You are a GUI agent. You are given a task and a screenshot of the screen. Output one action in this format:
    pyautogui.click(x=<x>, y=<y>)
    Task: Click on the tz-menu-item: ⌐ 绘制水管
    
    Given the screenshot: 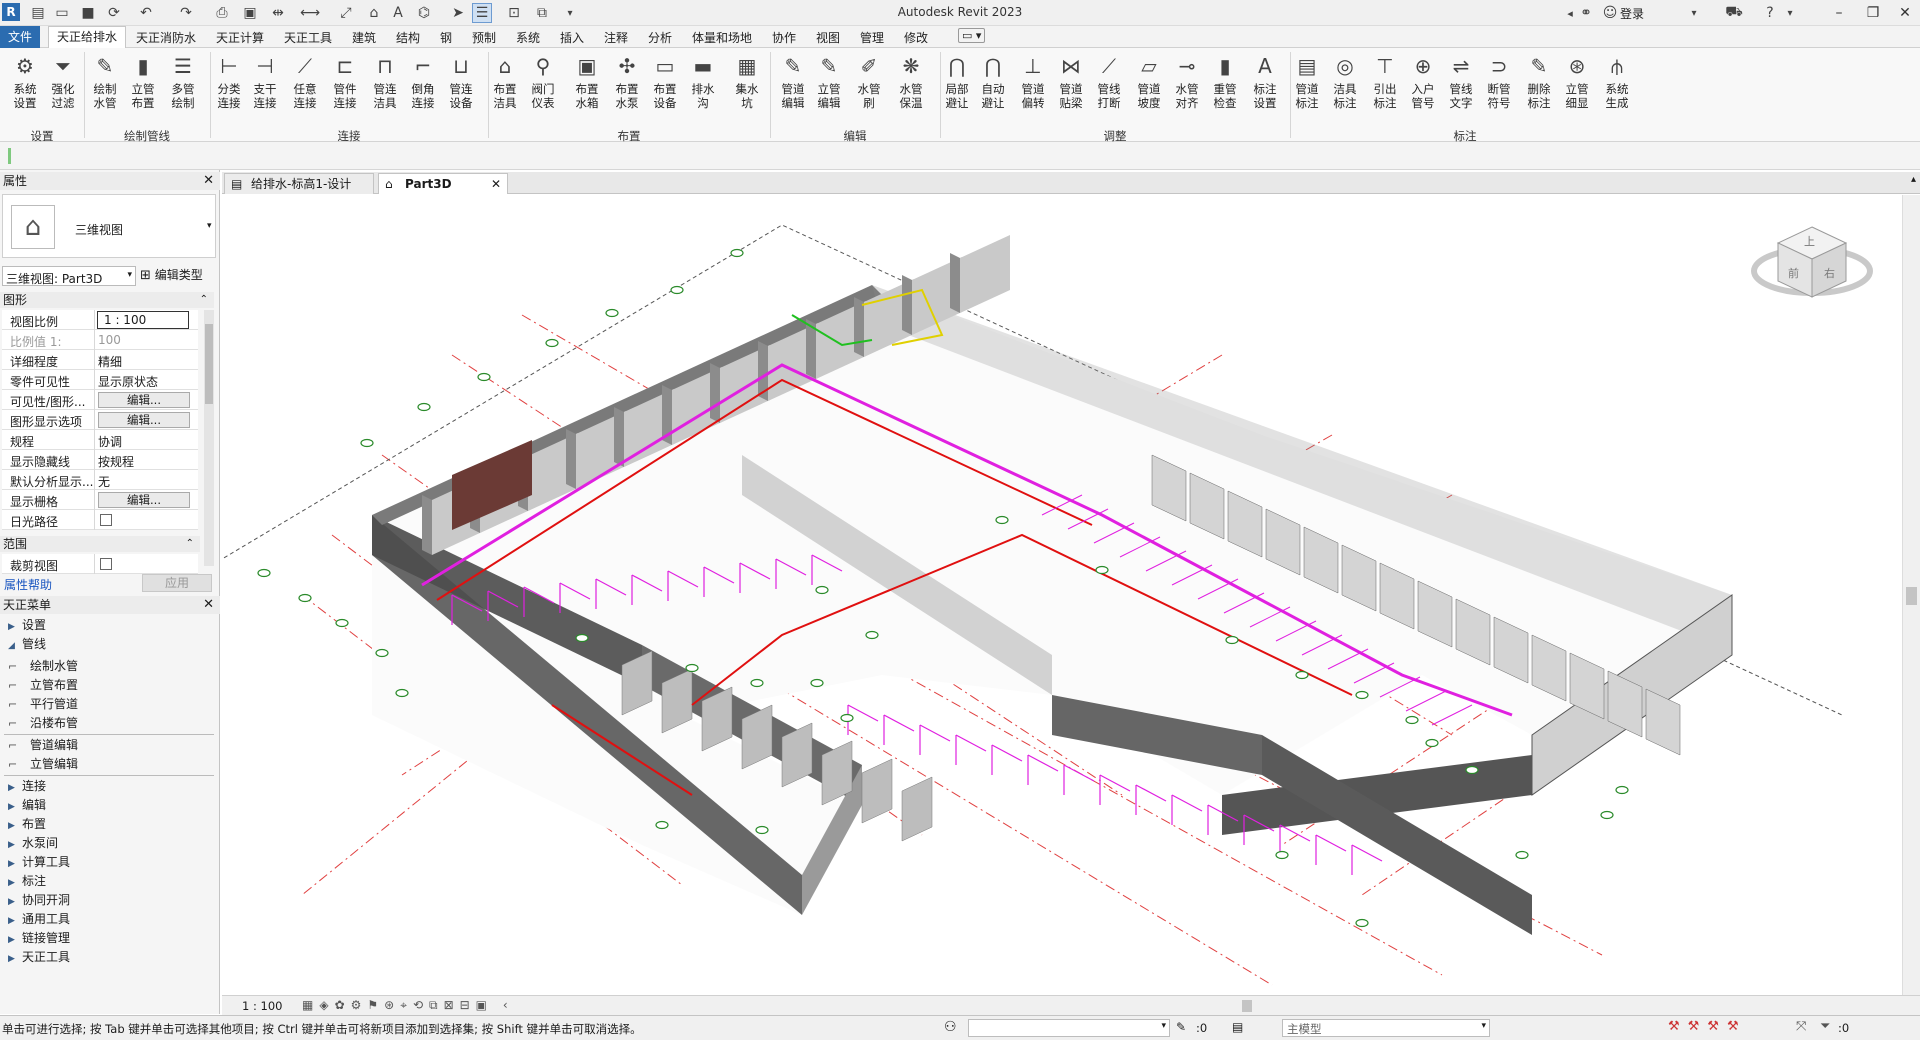 What is the action you would take?
    pyautogui.click(x=43, y=665)
    